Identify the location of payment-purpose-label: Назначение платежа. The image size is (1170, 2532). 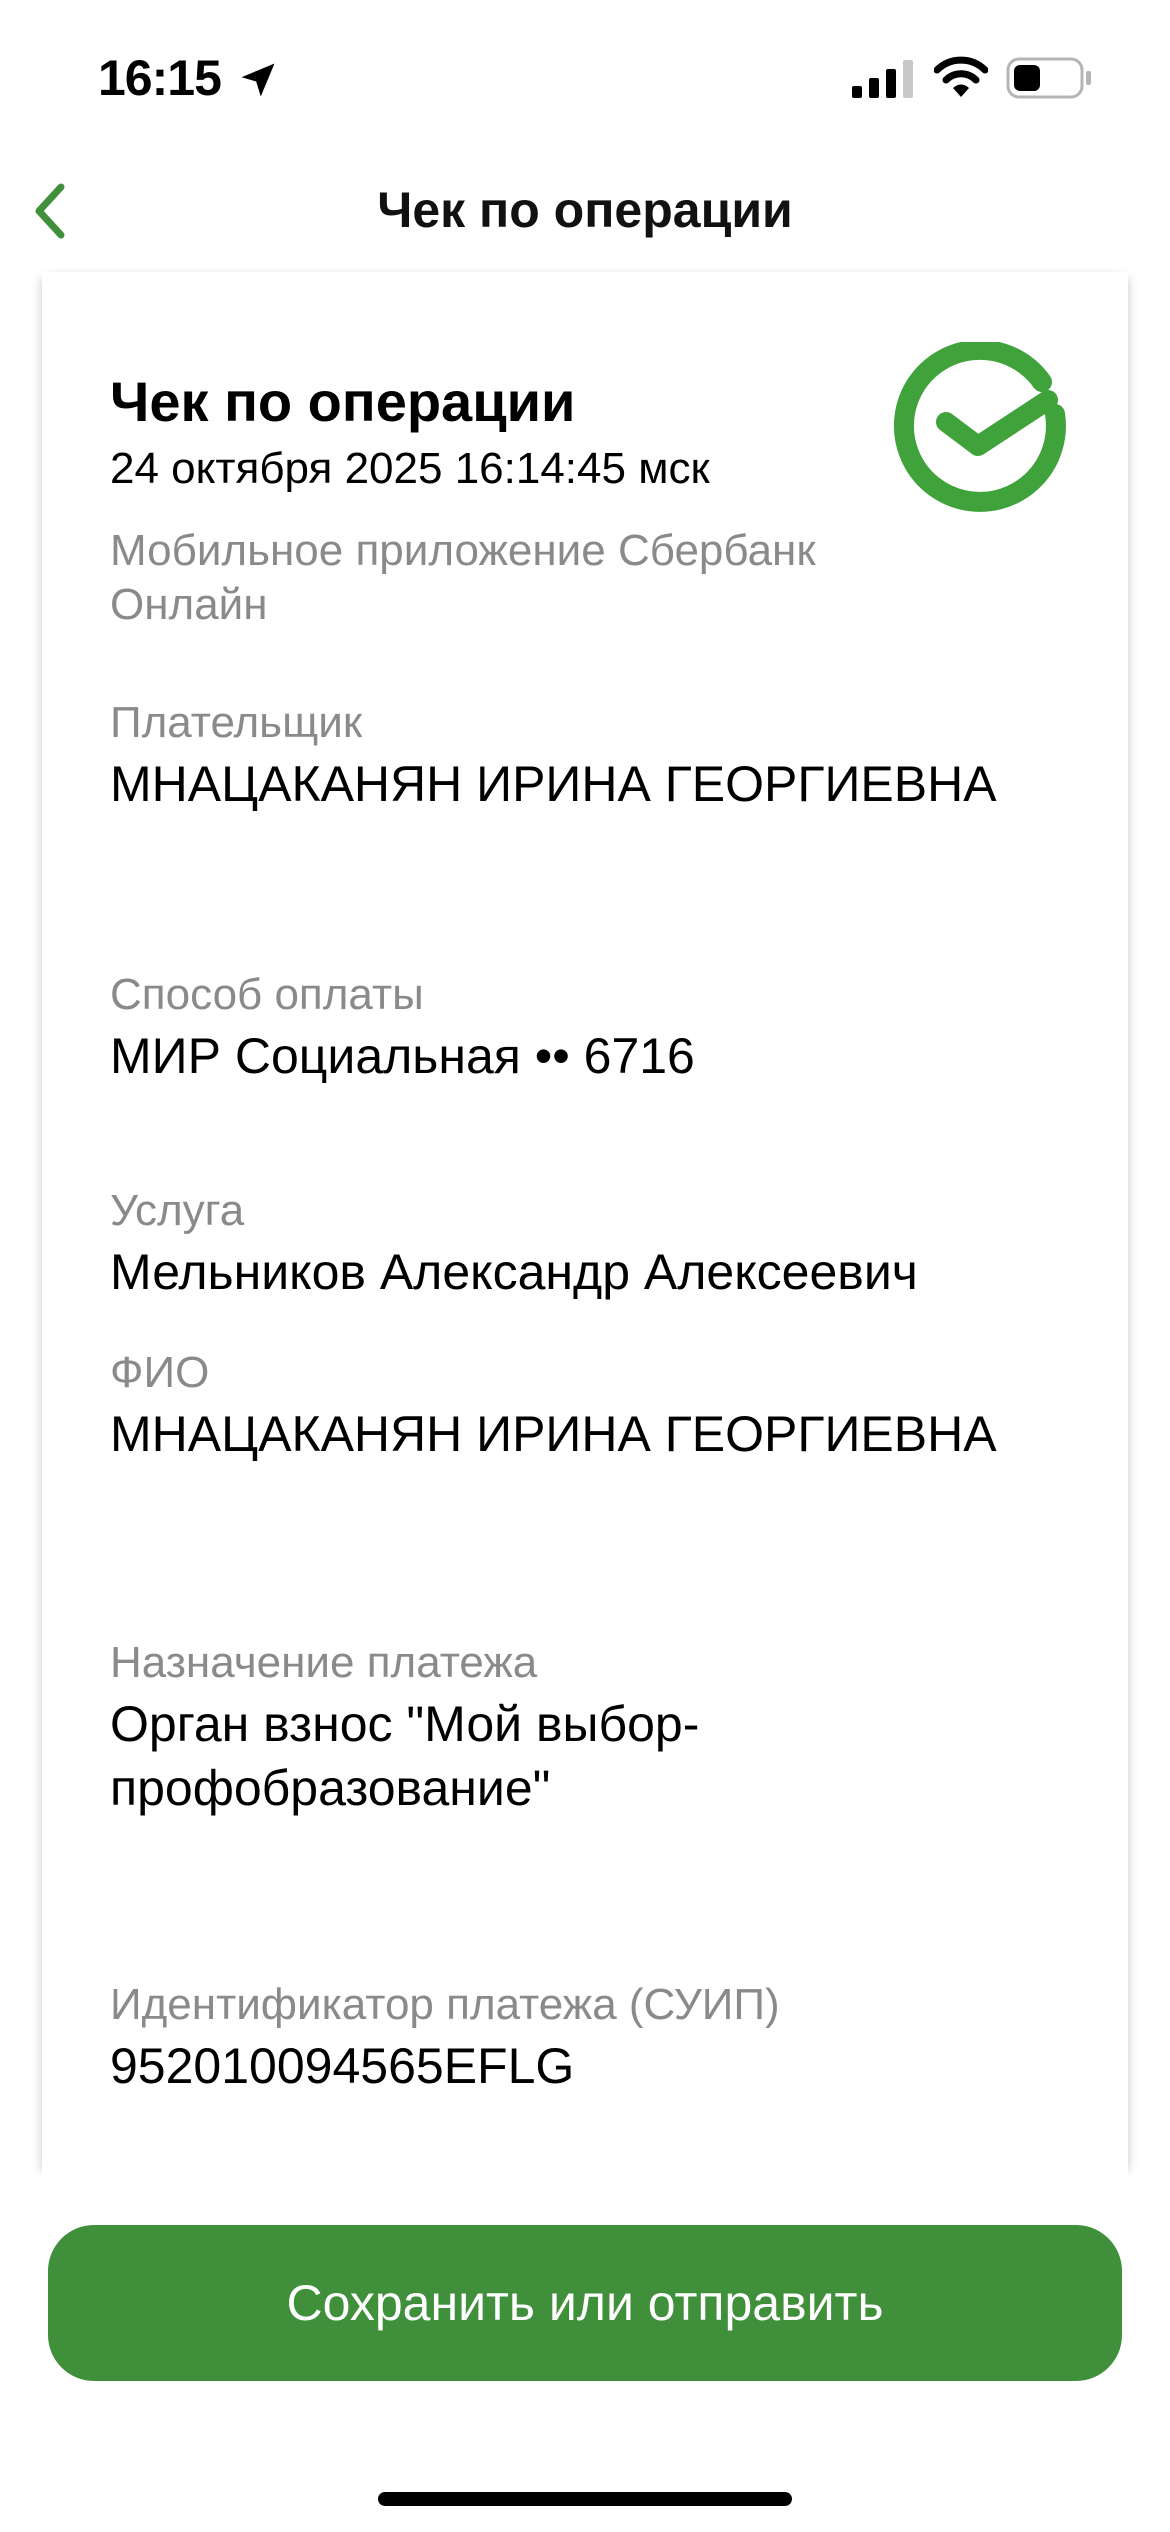
(324, 1662).